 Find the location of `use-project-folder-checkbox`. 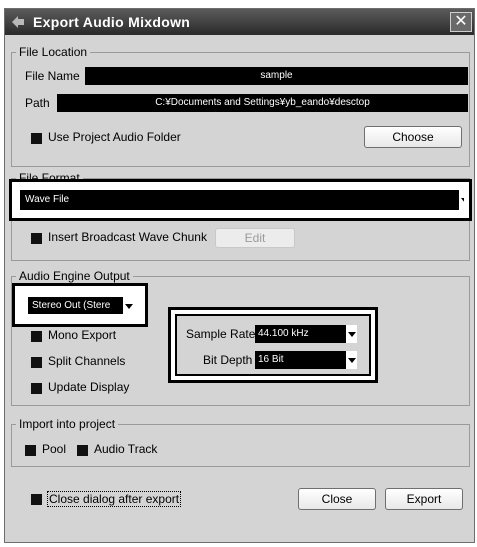

use-project-folder-checkbox is located at coordinates (36, 138).